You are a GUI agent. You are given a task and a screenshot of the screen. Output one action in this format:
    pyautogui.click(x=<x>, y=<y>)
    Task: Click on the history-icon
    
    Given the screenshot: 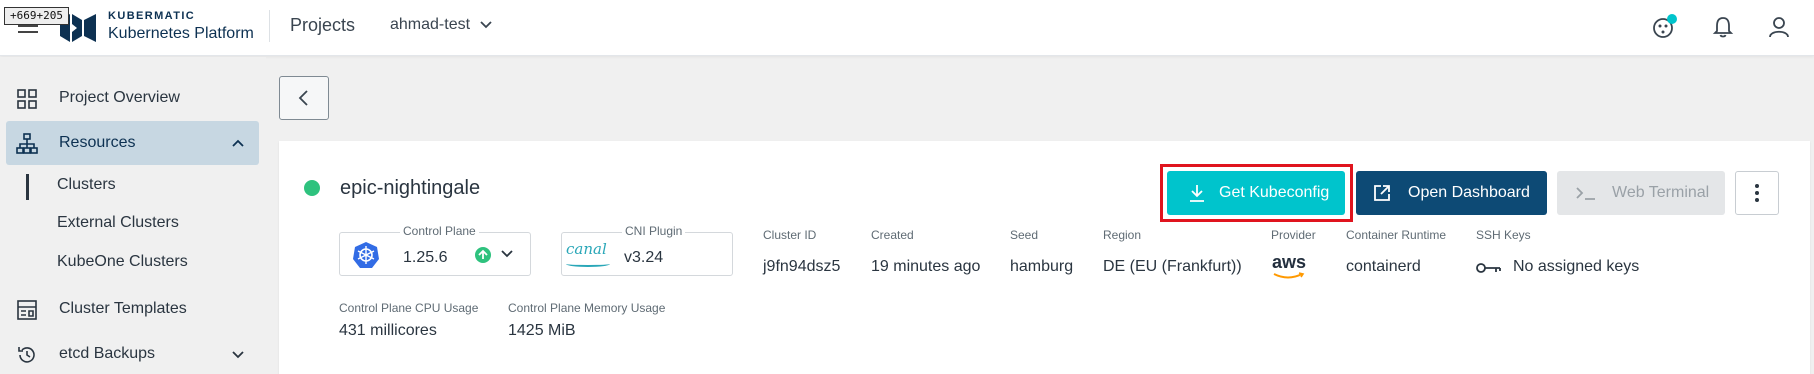 What is the action you would take?
    pyautogui.click(x=26, y=355)
    